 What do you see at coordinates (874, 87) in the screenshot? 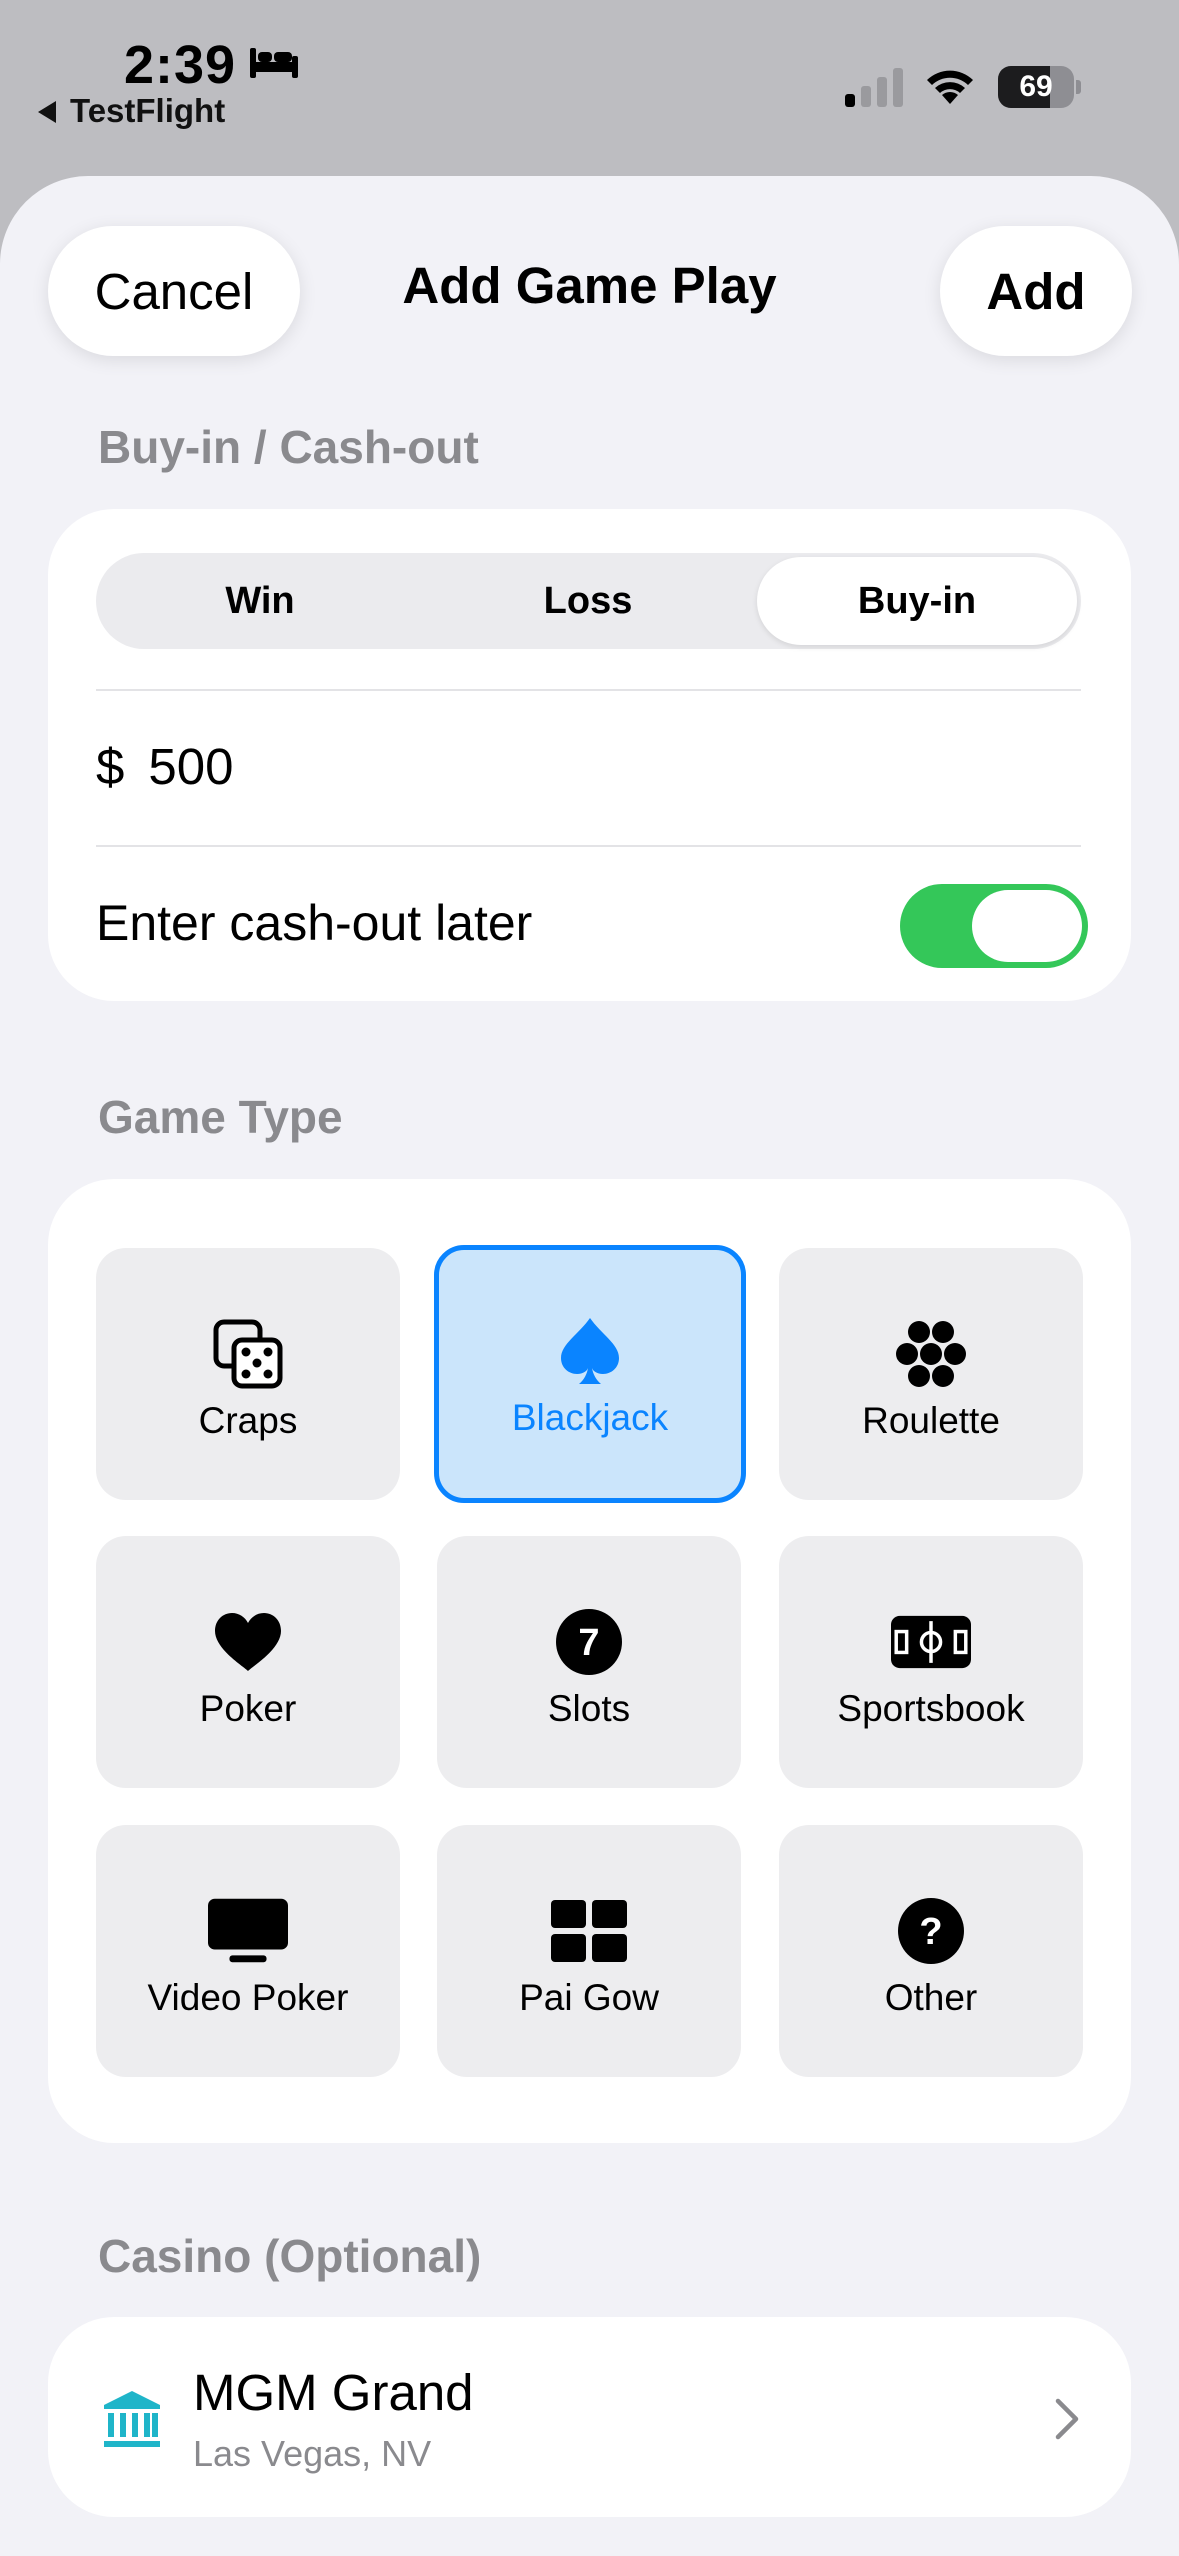
I see `cellular-signal-icon` at bounding box center [874, 87].